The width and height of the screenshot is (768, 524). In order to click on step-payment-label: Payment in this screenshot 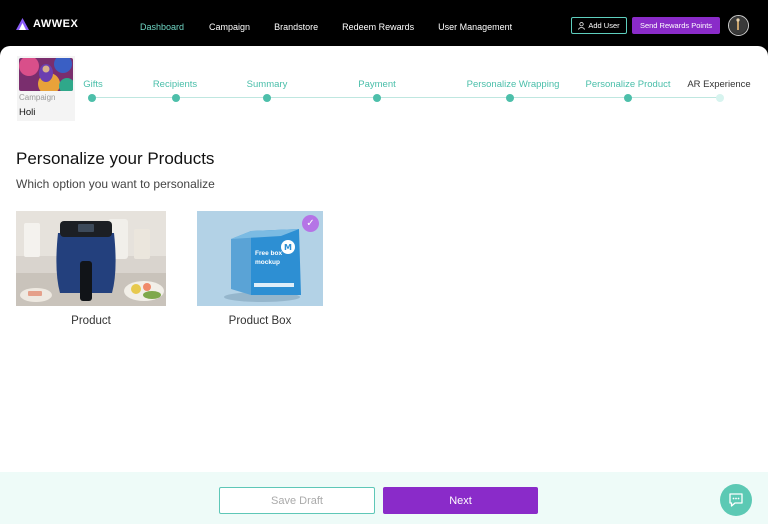, I will do `click(377, 84)`.